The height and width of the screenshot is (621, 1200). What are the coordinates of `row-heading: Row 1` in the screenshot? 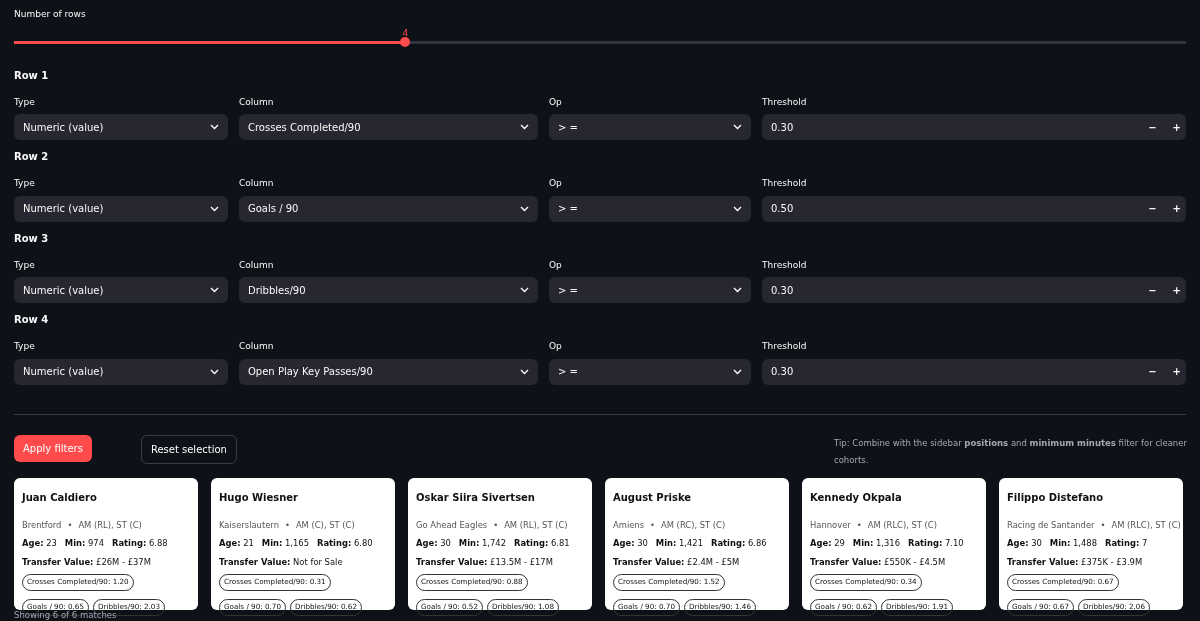 It's located at (32, 75).